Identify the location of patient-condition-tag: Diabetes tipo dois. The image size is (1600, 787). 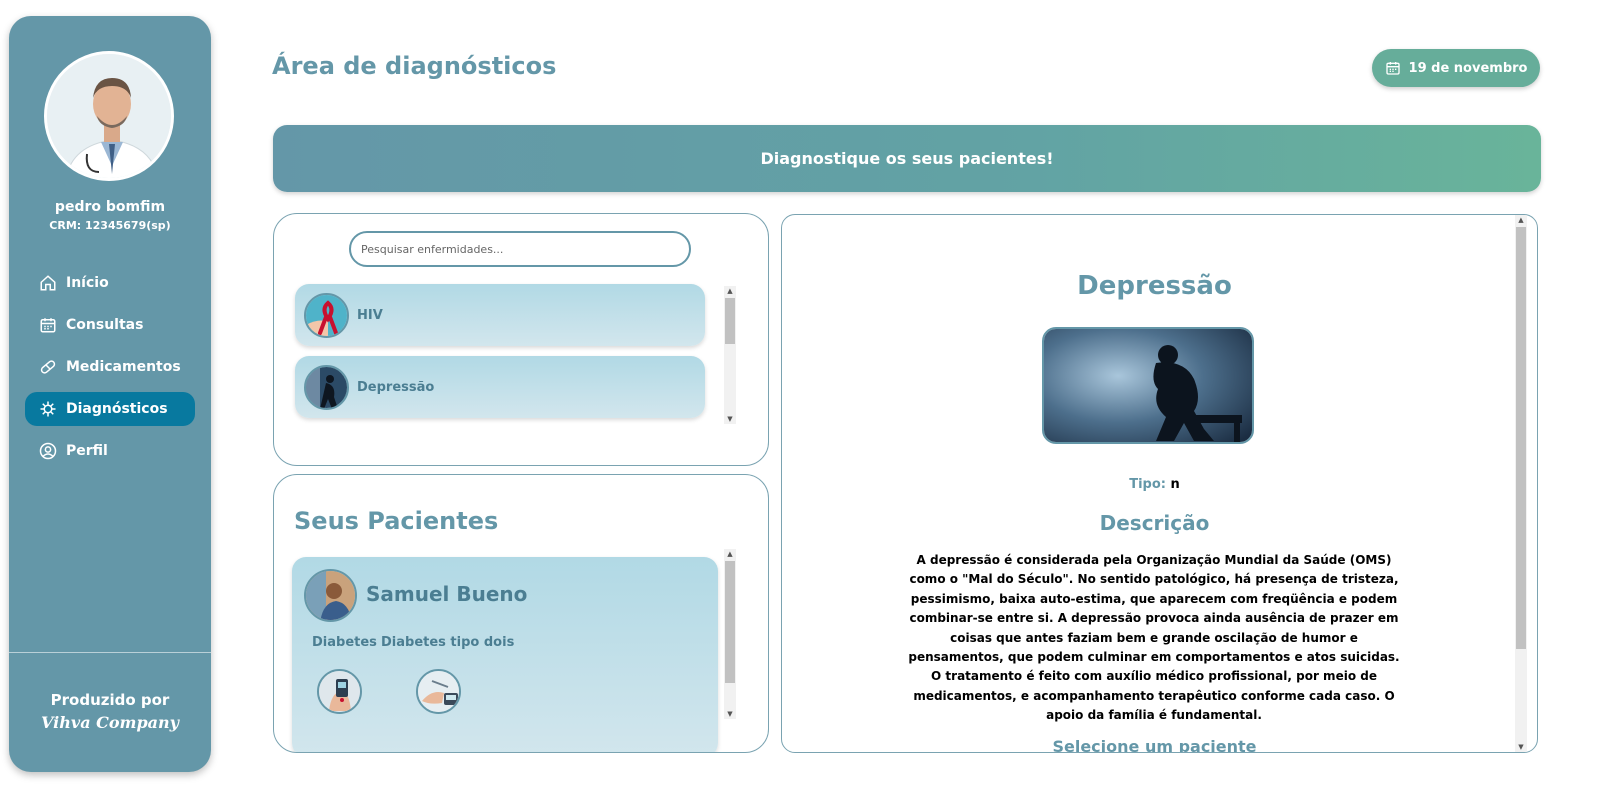
(447, 642).